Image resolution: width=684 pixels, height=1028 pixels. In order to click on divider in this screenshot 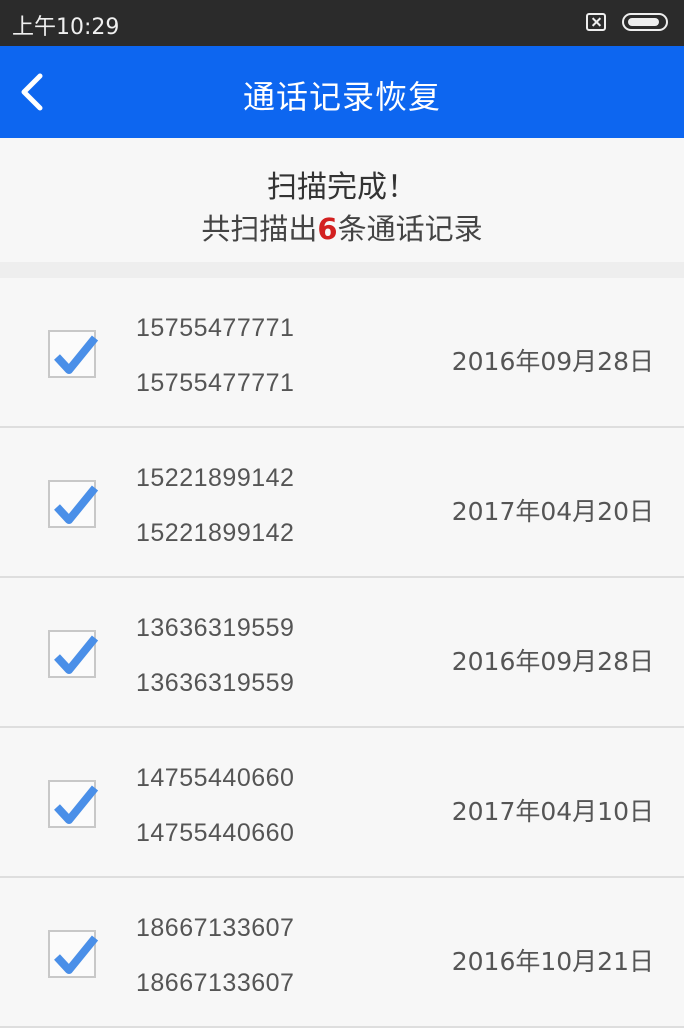, I will do `click(342, 270)`.